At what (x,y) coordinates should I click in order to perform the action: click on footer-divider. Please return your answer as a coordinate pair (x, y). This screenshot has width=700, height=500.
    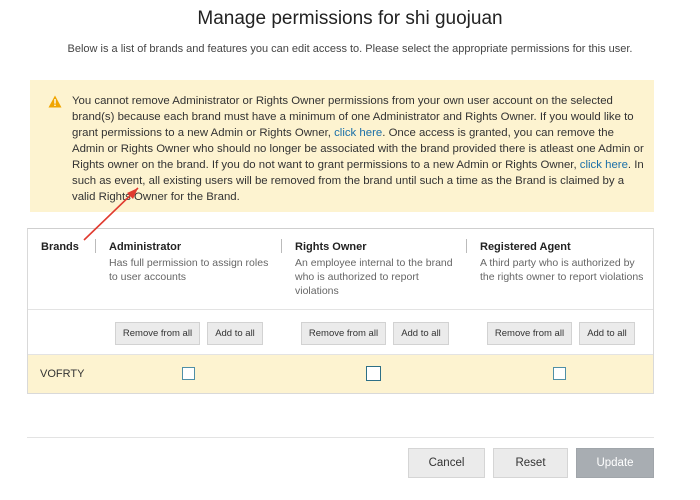
    Looking at the image, I should click on (340, 437).